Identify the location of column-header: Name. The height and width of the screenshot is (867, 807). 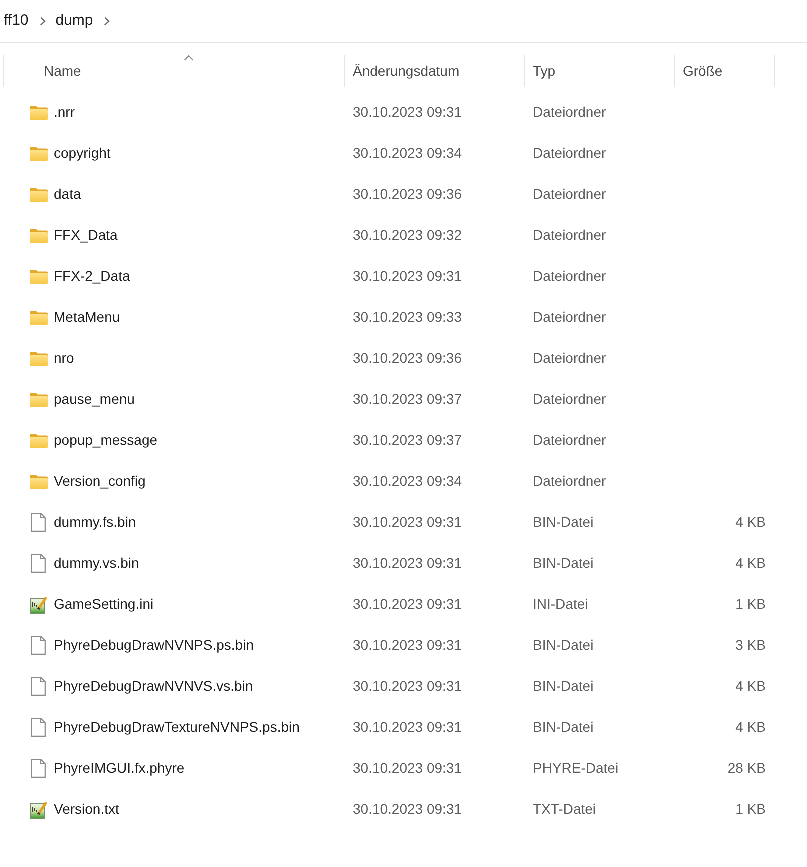
(174, 71).